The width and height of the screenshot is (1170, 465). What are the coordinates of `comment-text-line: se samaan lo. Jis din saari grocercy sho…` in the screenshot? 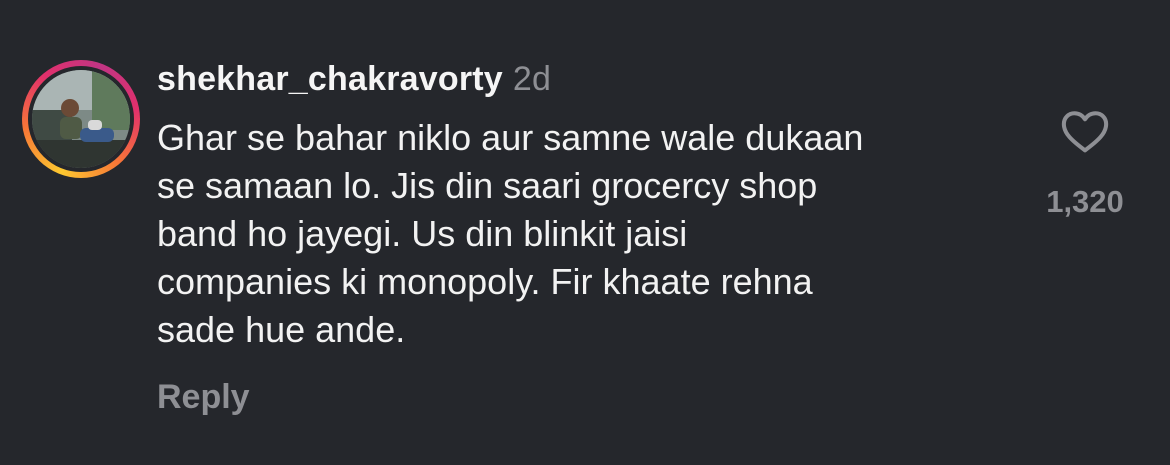 It's located at (487, 185).